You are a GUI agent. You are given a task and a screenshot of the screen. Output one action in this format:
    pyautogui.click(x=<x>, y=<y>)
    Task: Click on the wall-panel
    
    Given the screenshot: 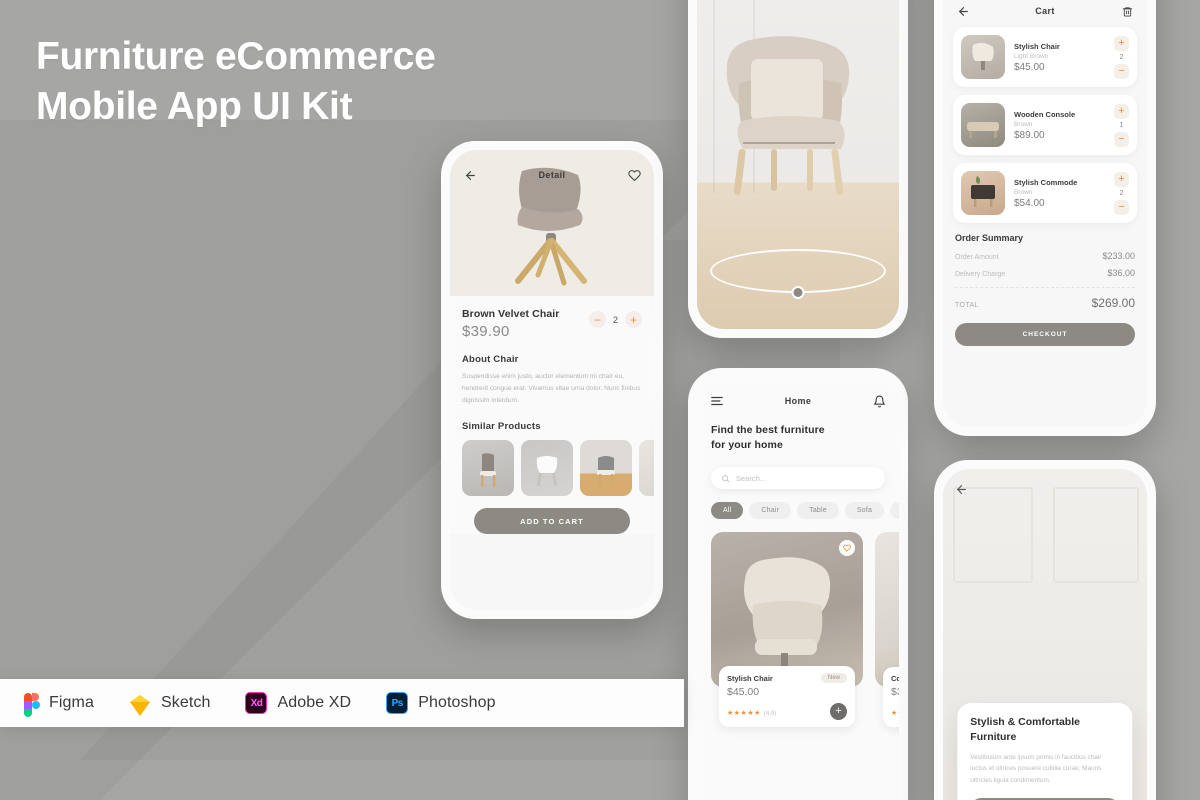 What is the action you would take?
    pyautogui.click(x=1096, y=535)
    